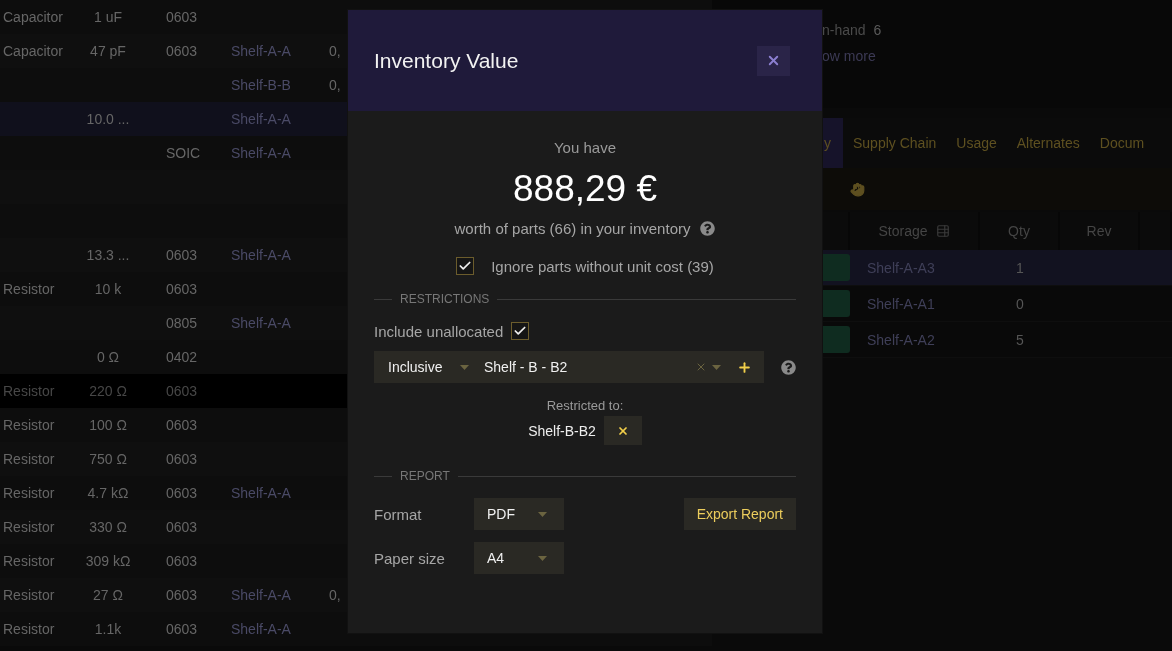  What do you see at coordinates (108, 459) in the screenshot?
I see `table-cell-text: 750 Ω` at bounding box center [108, 459].